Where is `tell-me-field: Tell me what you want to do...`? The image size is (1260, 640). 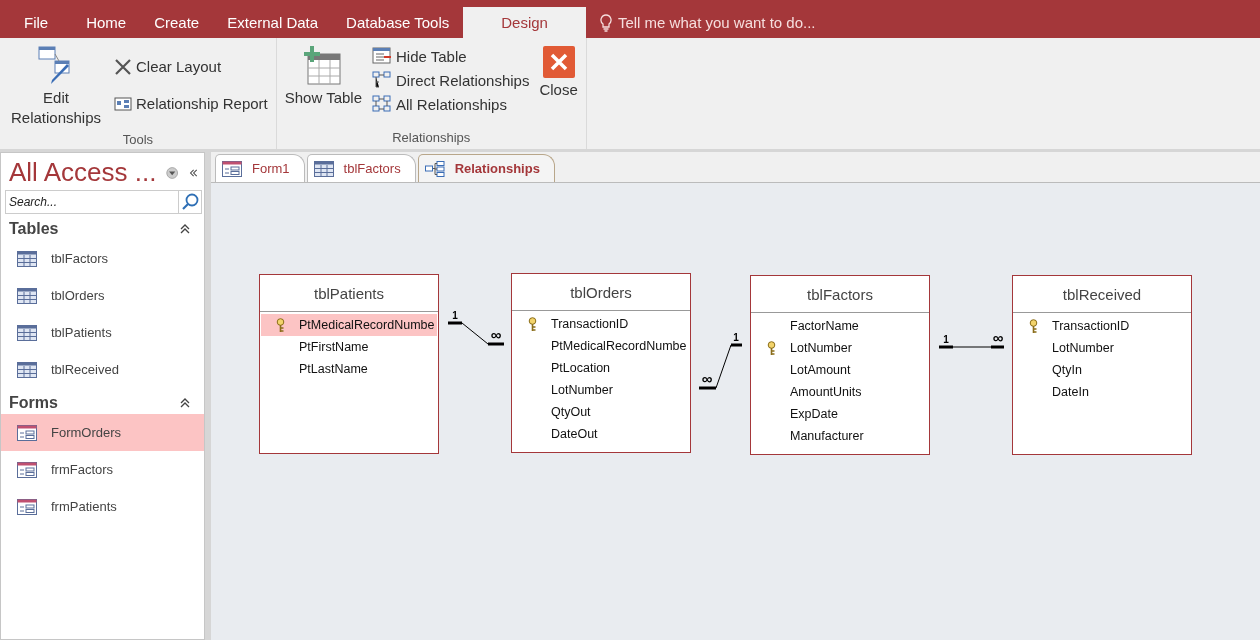 tell-me-field: Tell me what you want to do... is located at coordinates (737, 22).